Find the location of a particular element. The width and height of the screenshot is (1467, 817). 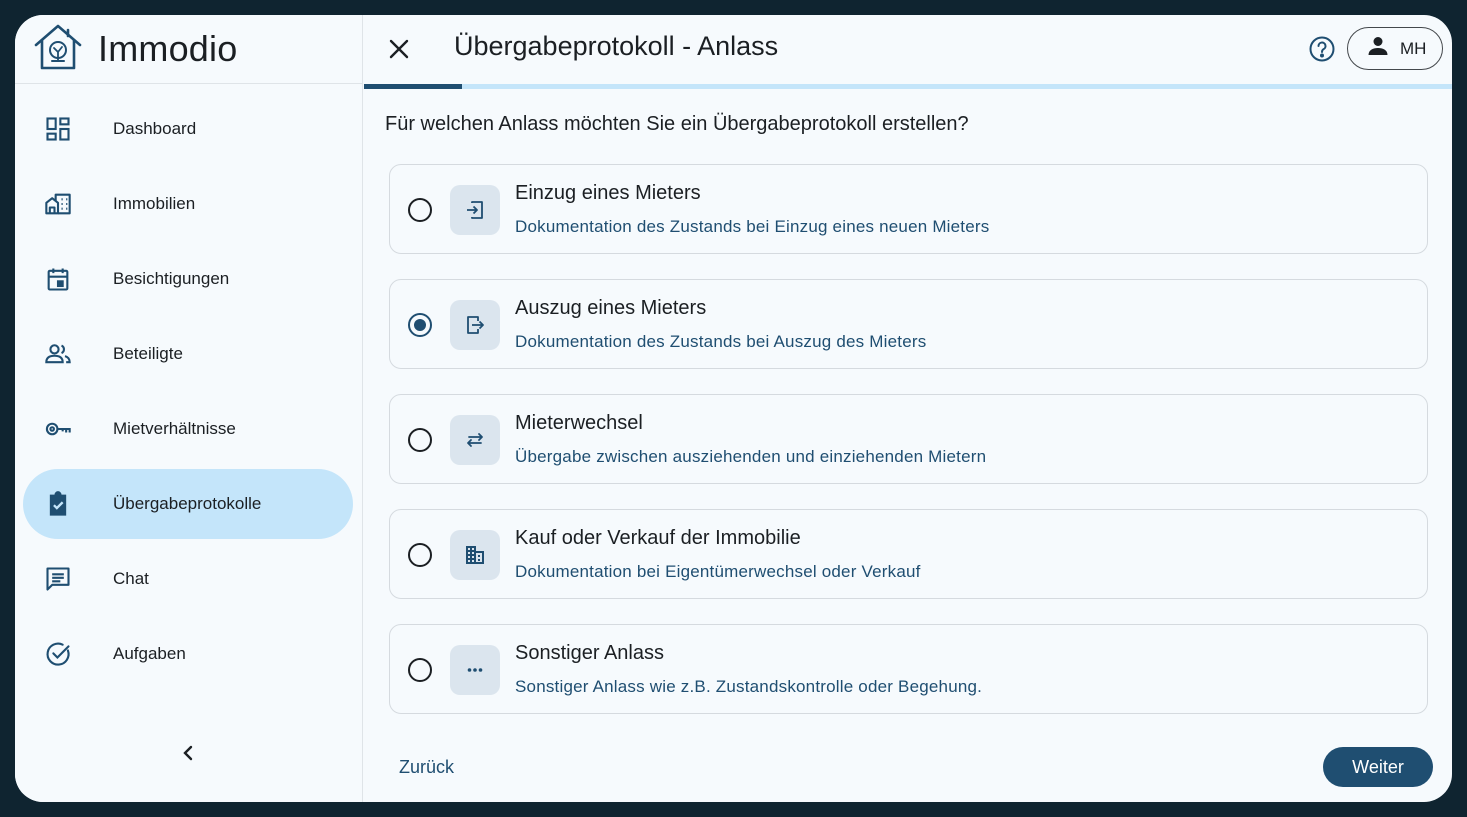

sidebar-item-mietverhaeltnisse: Mietverhältnisse is located at coordinates (188, 429).